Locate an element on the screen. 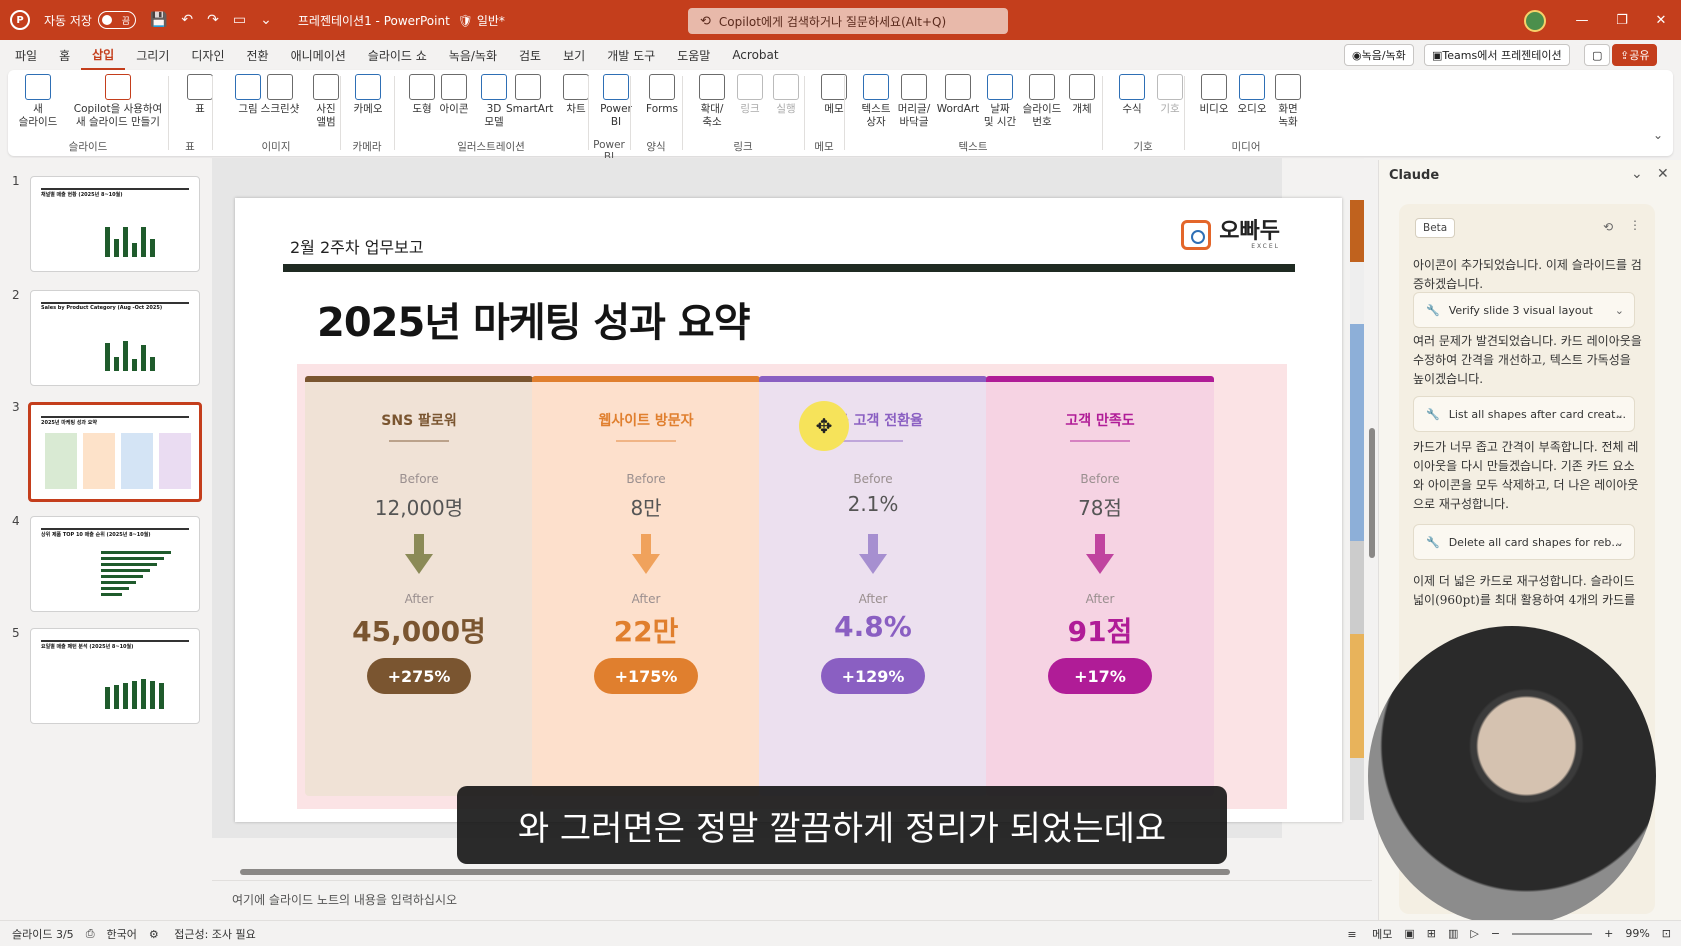  collapse-icon: ⌄ is located at coordinates (1637, 174).